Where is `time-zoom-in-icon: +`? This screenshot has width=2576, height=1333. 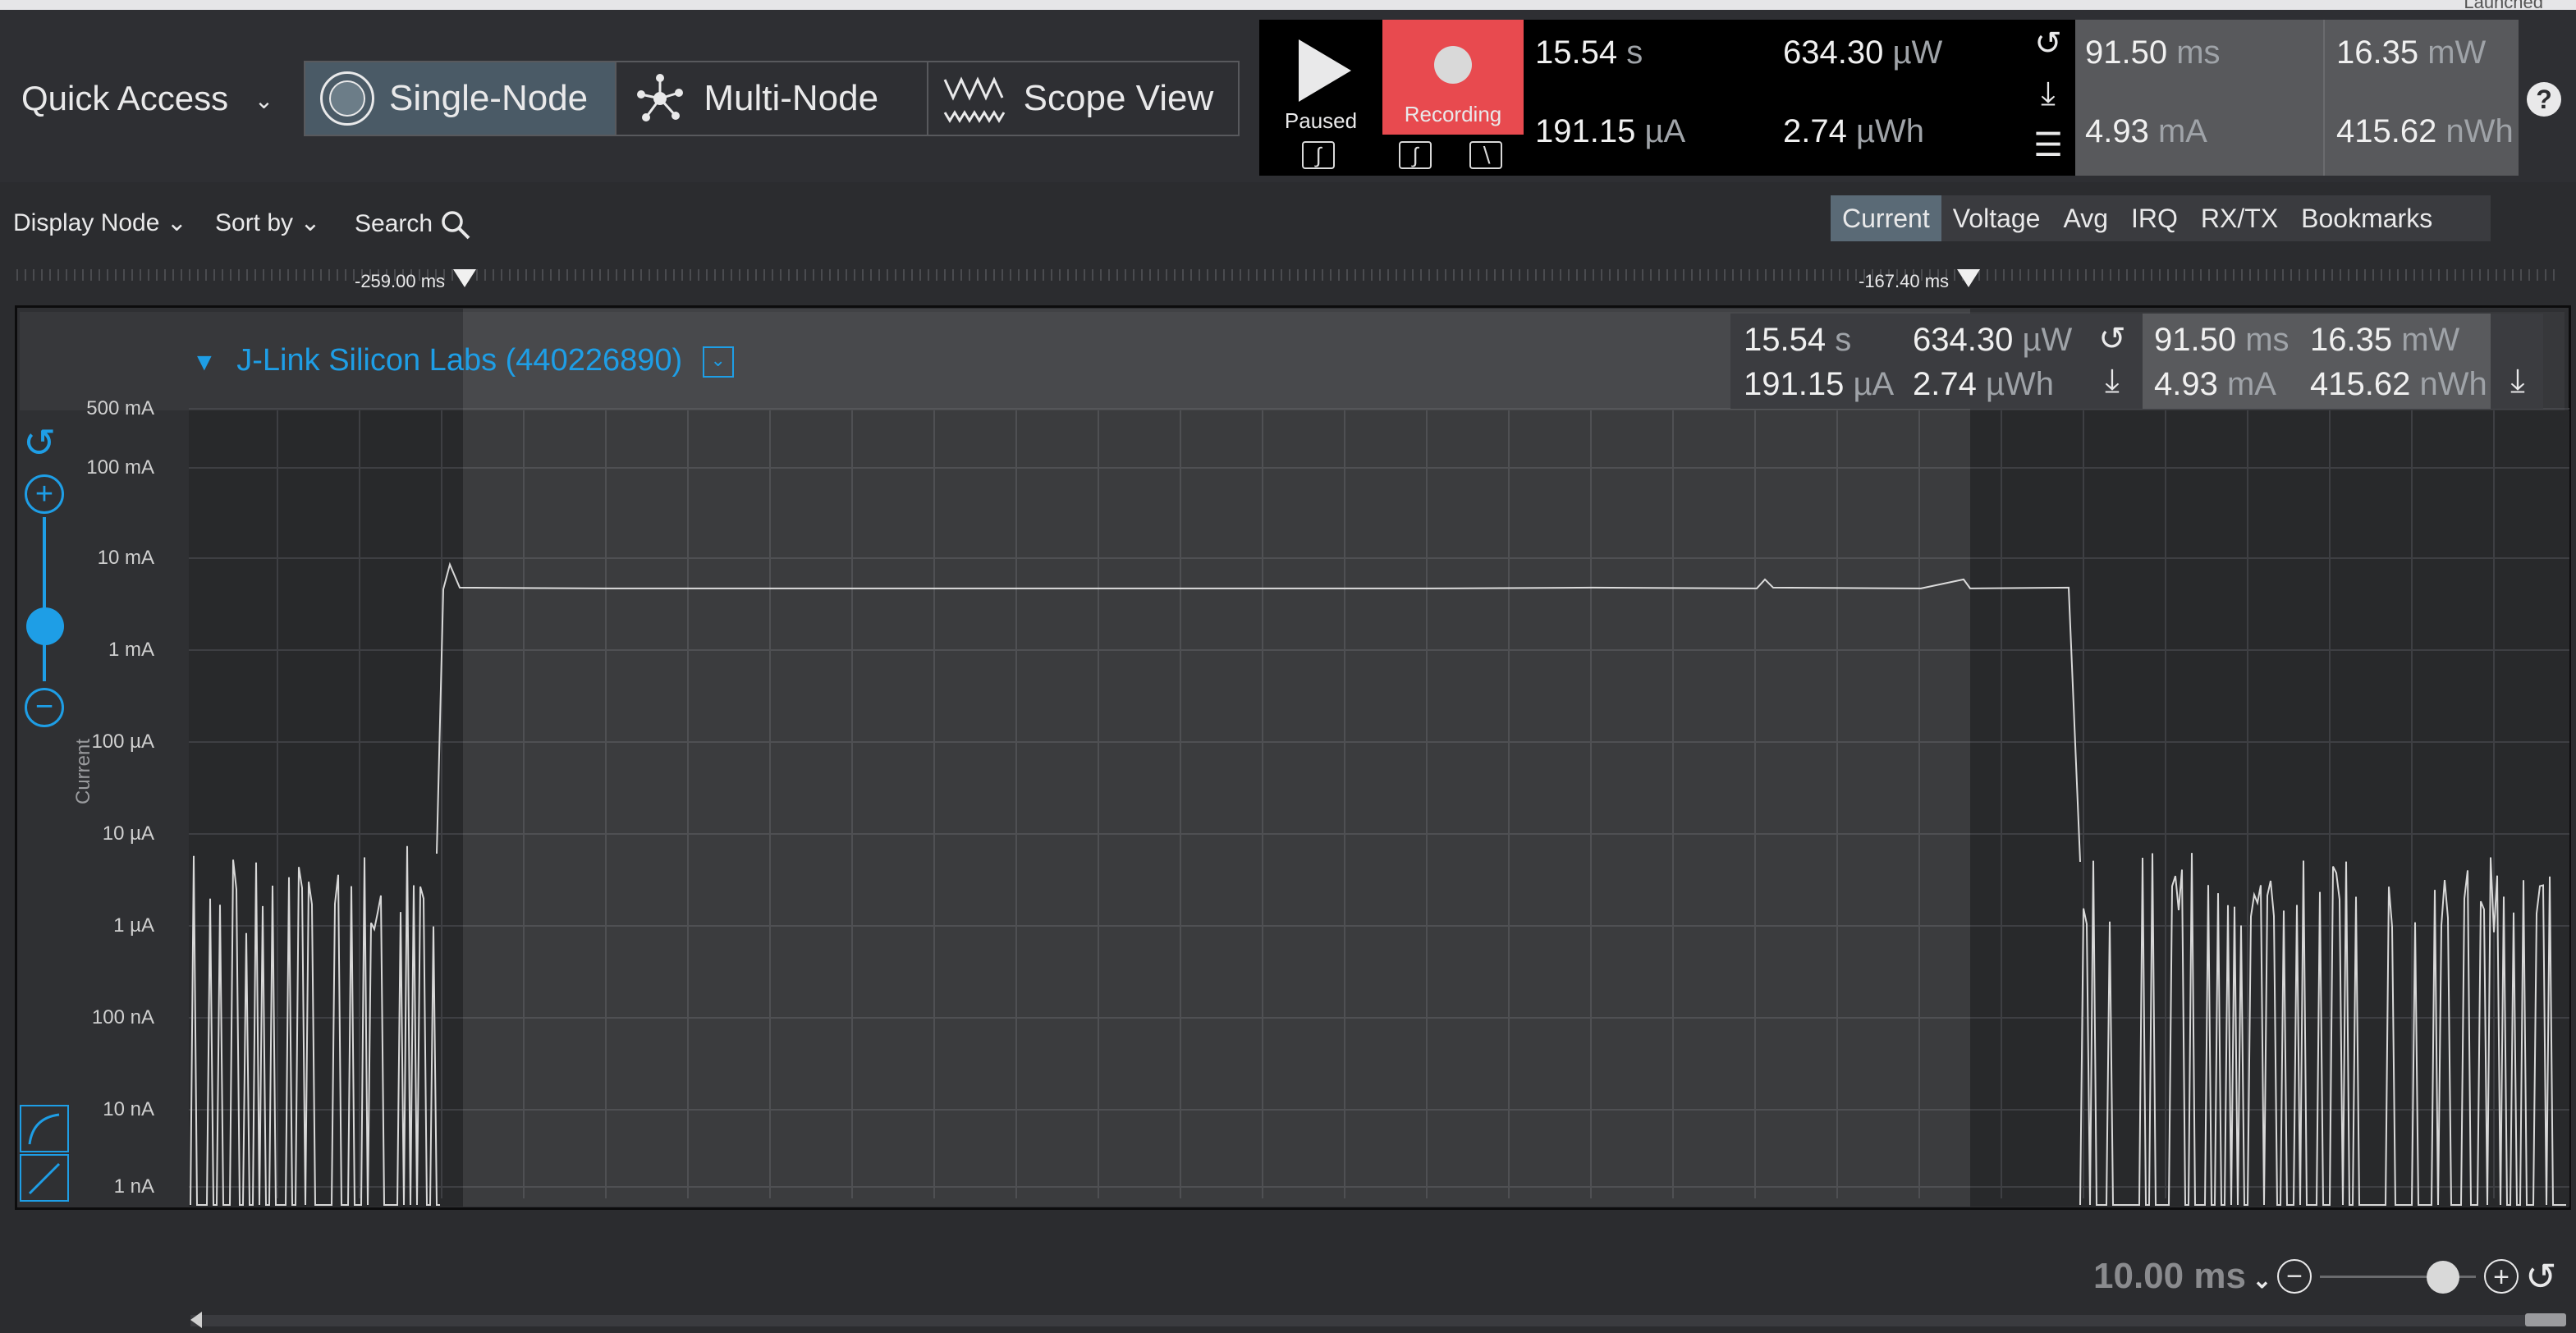 time-zoom-in-icon: + is located at coordinates (2501, 1276).